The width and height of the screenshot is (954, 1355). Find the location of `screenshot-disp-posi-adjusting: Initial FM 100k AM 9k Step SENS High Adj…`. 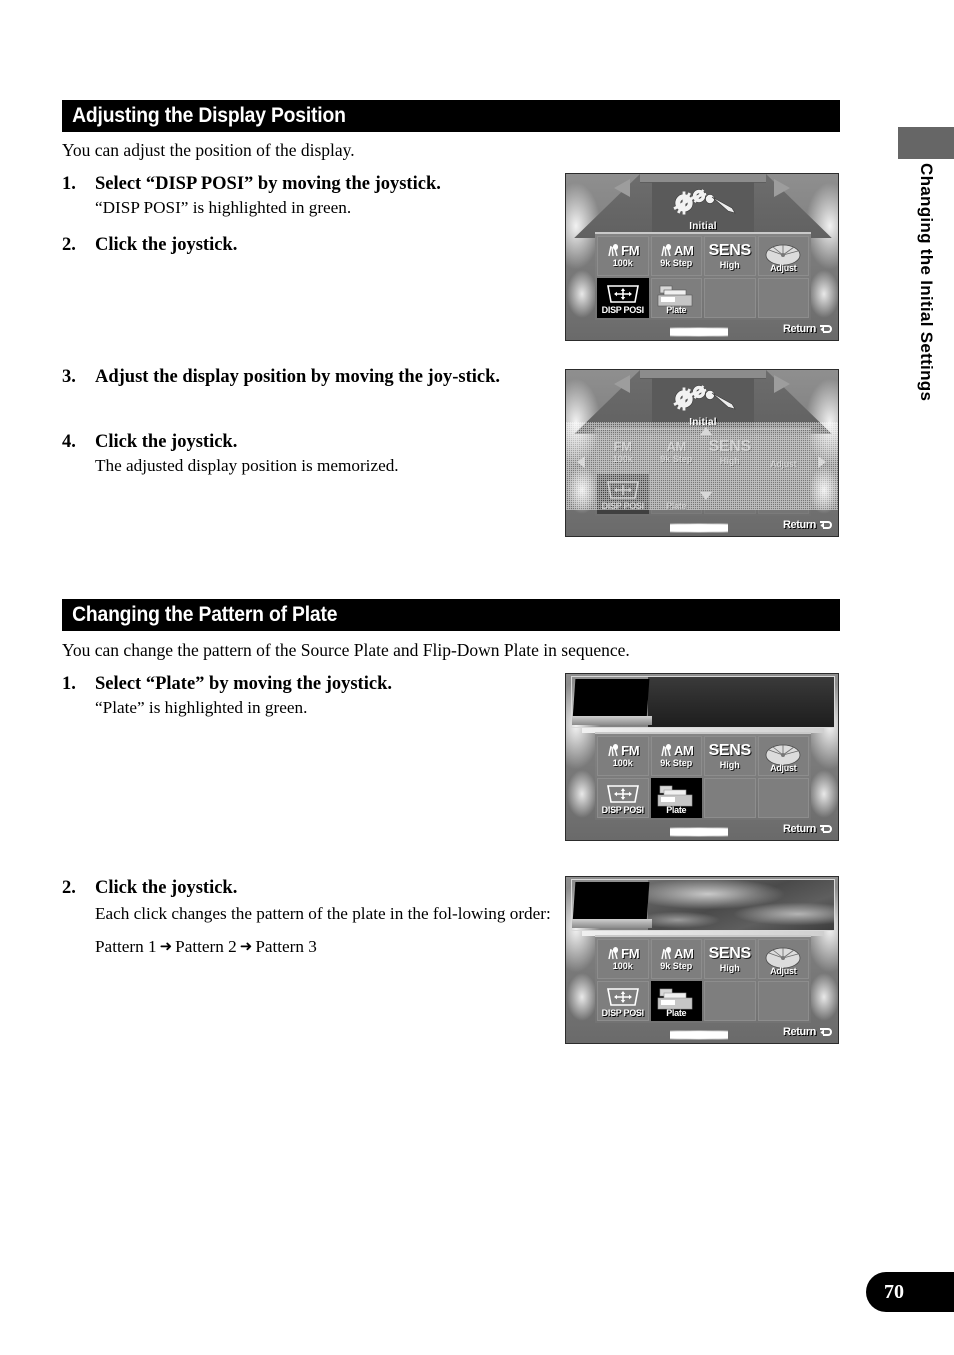

screenshot-disp-posi-adjusting: Initial FM 100k AM 9k Step SENS High Adj… is located at coordinates (702, 453).